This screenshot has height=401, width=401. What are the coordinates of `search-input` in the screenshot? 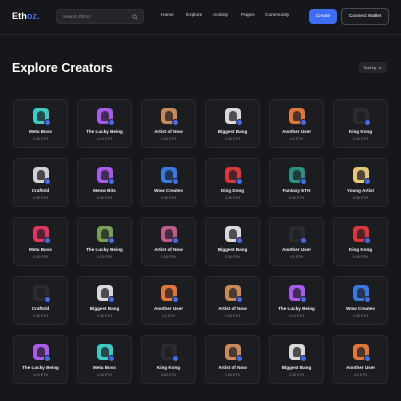 It's located at (97, 16).